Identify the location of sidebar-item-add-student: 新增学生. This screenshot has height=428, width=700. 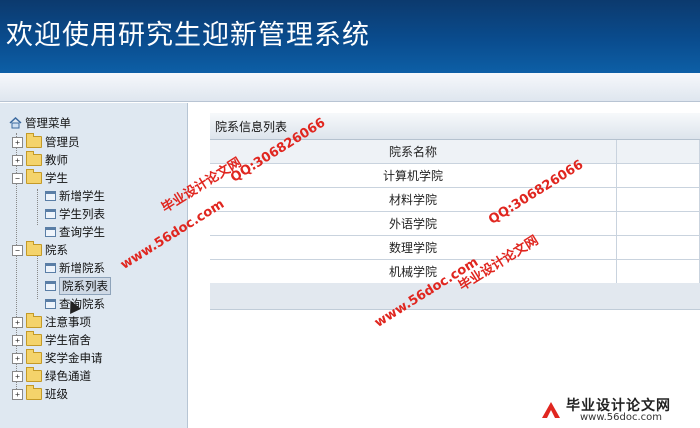
(75, 196).